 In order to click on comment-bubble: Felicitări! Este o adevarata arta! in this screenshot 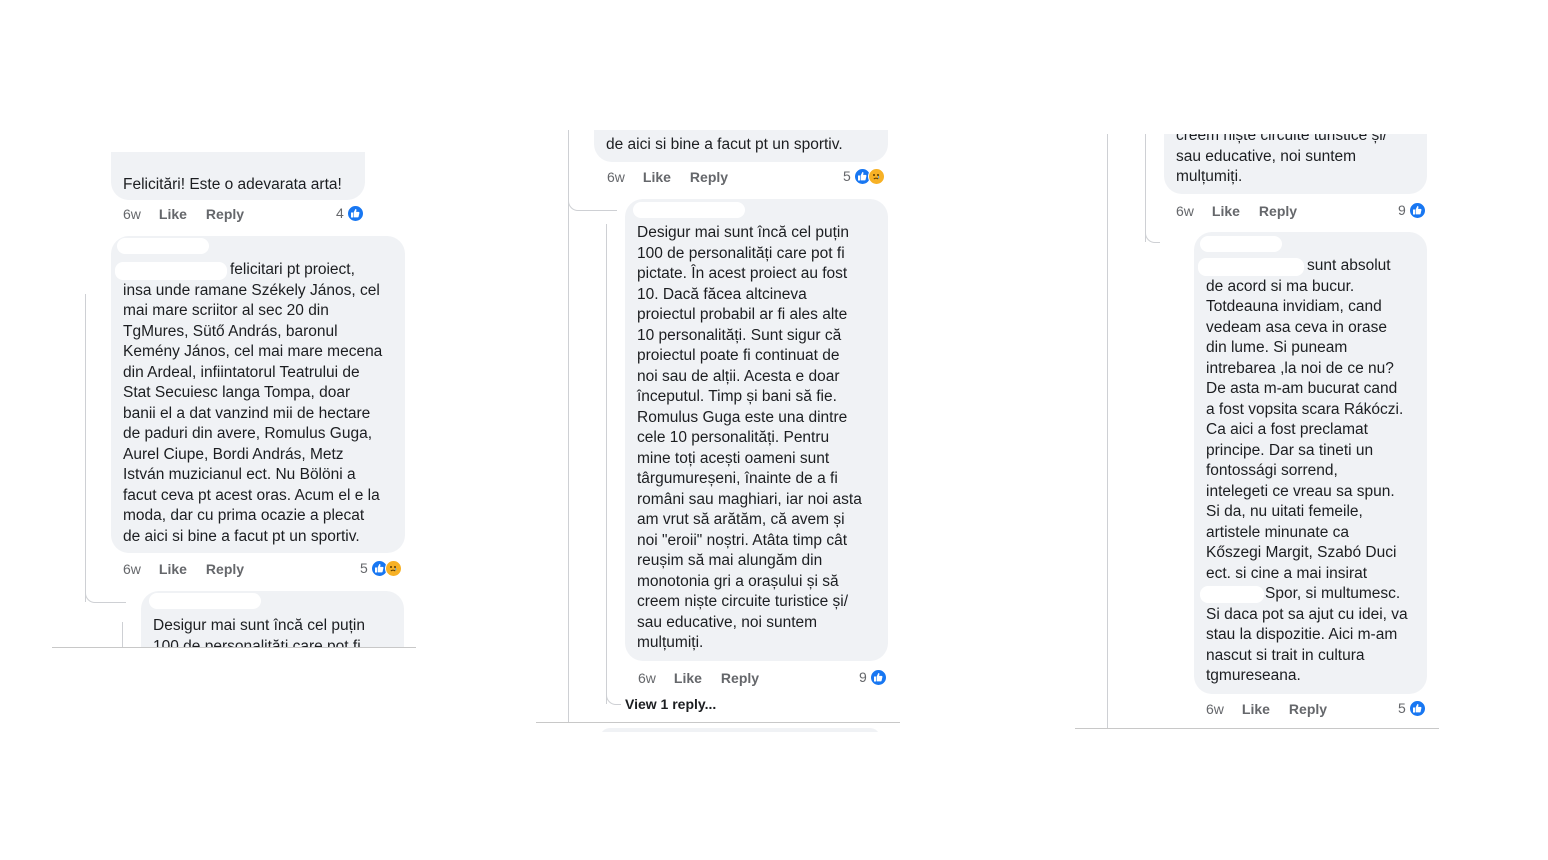, I will do `click(238, 176)`.